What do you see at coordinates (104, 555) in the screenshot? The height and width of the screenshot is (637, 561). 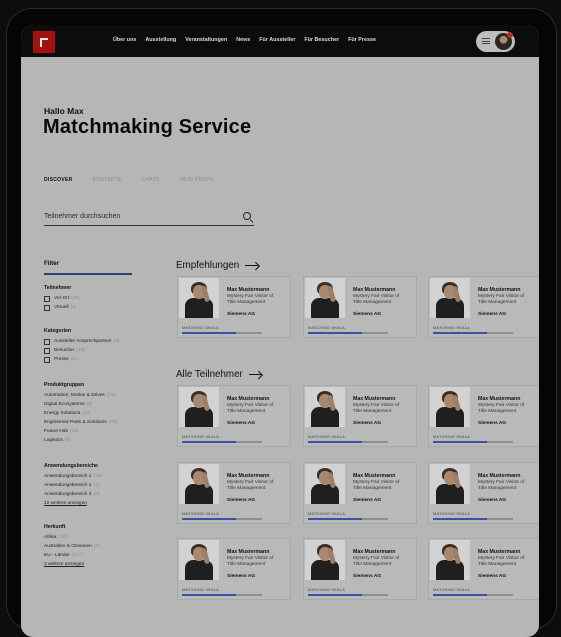 I see `filter-link: EU - Länder (417)` at bounding box center [104, 555].